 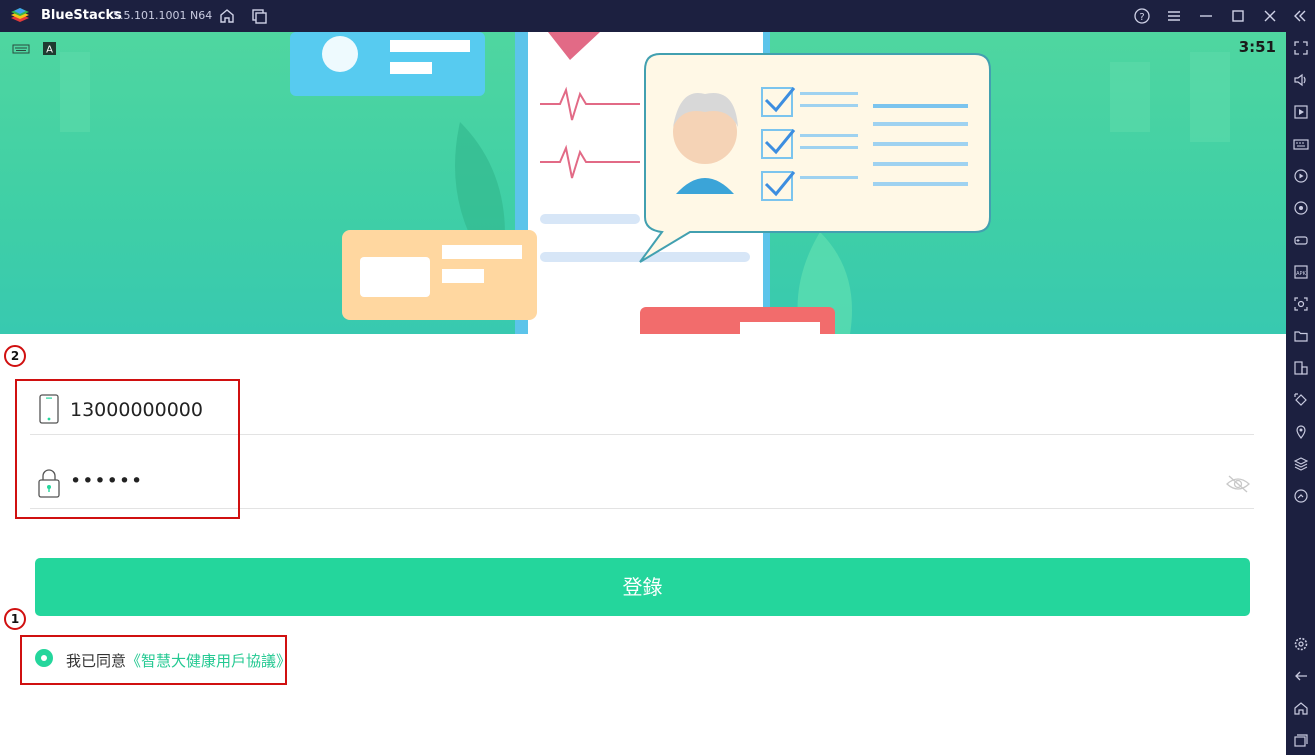 I want to click on maximize-icon, so click(x=1238, y=16).